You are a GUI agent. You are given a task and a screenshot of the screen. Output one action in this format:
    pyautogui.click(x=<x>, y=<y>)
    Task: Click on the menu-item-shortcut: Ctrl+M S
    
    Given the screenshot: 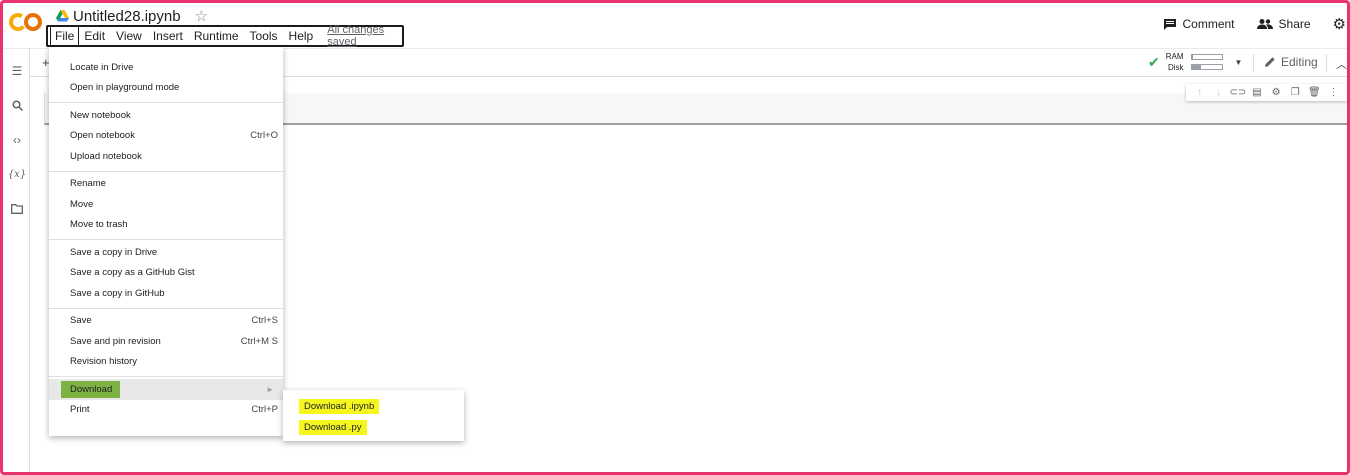 What is the action you would take?
    pyautogui.click(x=259, y=341)
    